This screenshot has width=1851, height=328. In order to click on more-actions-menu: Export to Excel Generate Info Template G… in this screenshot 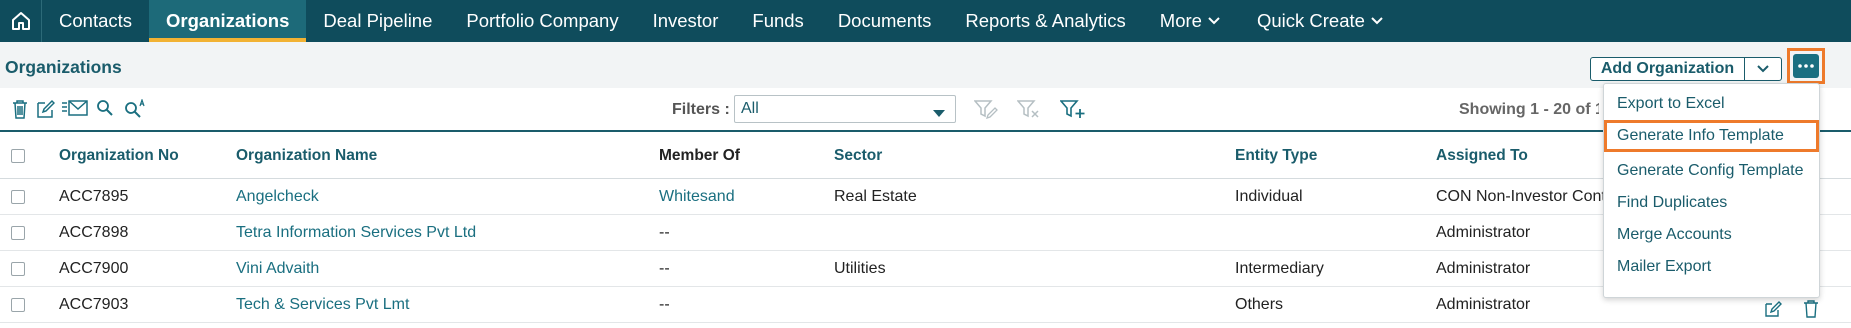, I will do `click(1711, 190)`.